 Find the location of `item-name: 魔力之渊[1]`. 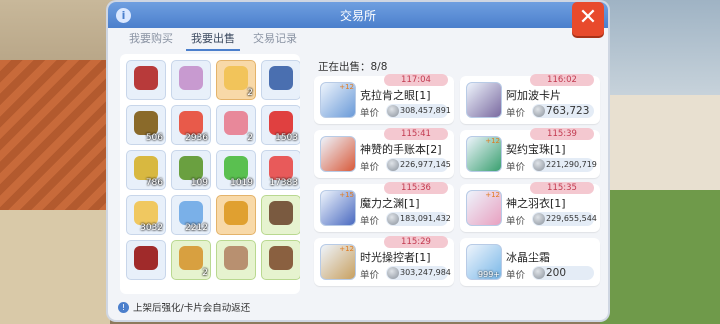

item-name: 魔力之渊[1] is located at coordinates (390, 203).